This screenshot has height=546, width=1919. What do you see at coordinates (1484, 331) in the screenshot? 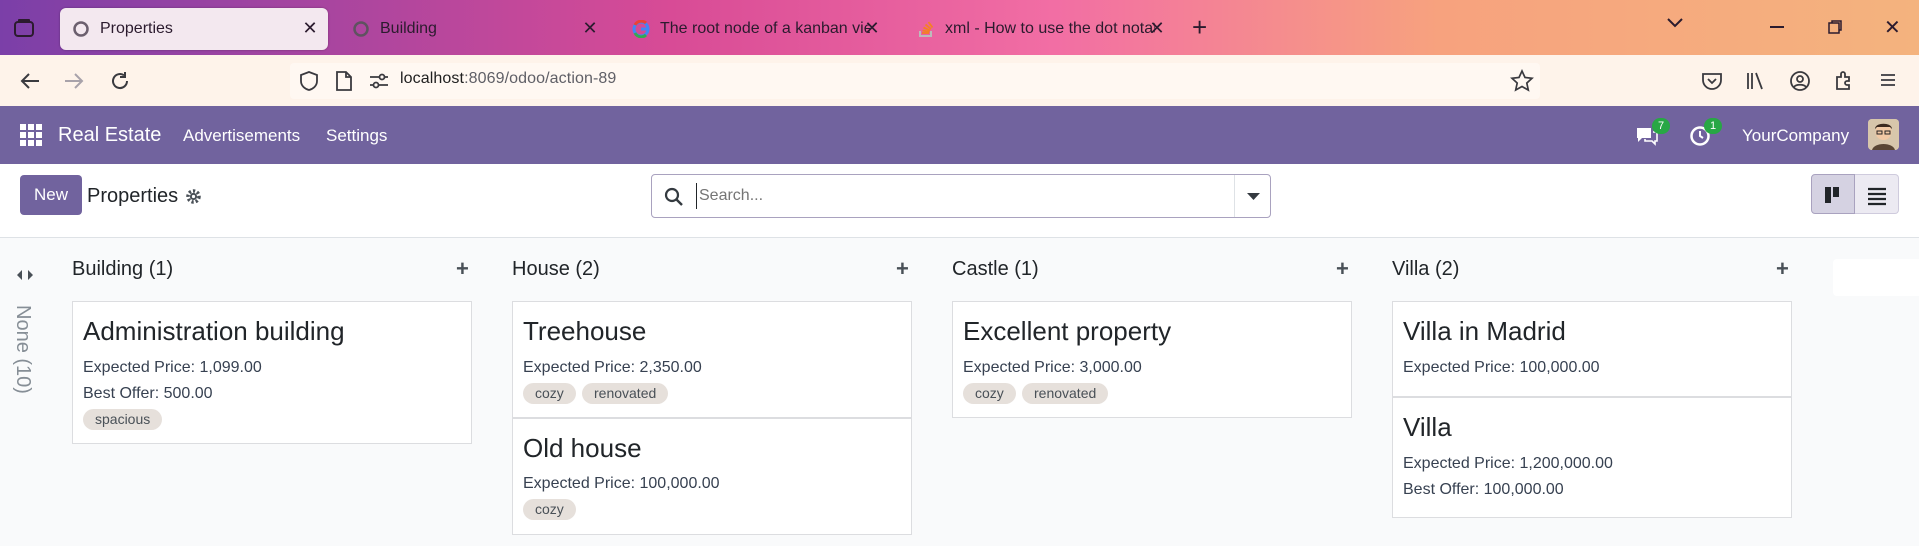
I see `card-title: Villa in Madrid` at bounding box center [1484, 331].